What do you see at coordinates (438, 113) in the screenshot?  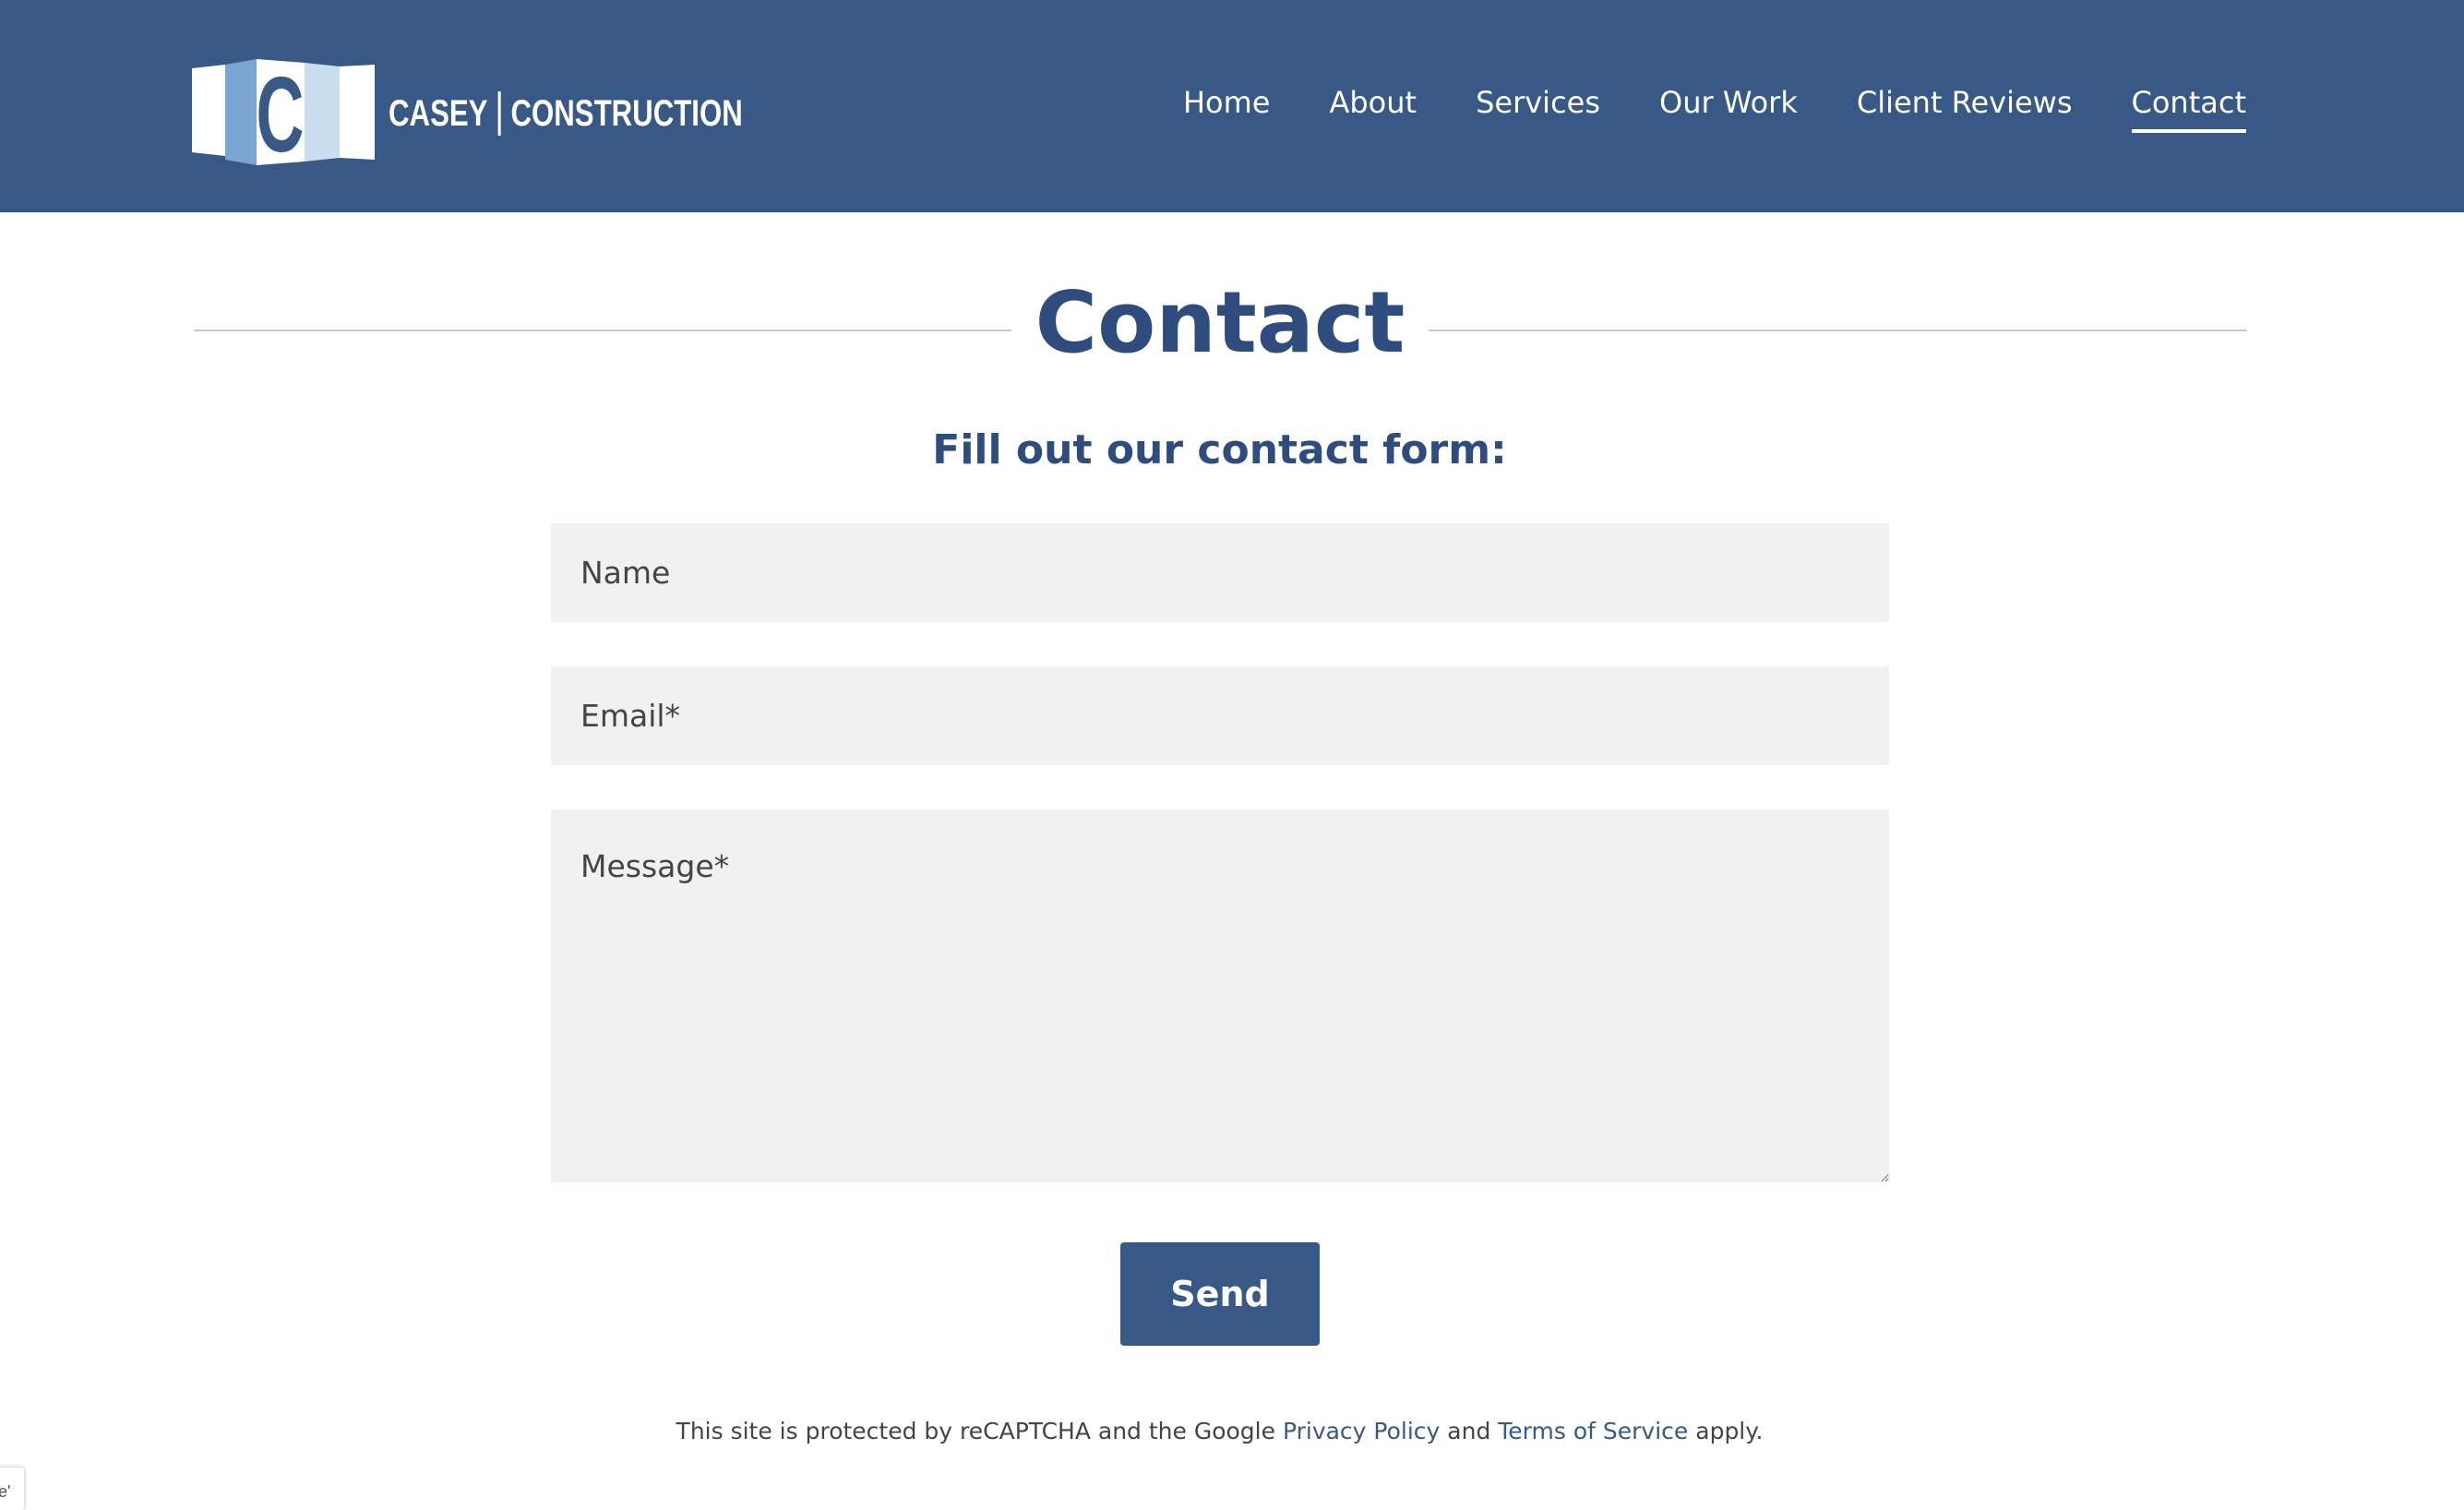 I see `logo-text-first: Casey` at bounding box center [438, 113].